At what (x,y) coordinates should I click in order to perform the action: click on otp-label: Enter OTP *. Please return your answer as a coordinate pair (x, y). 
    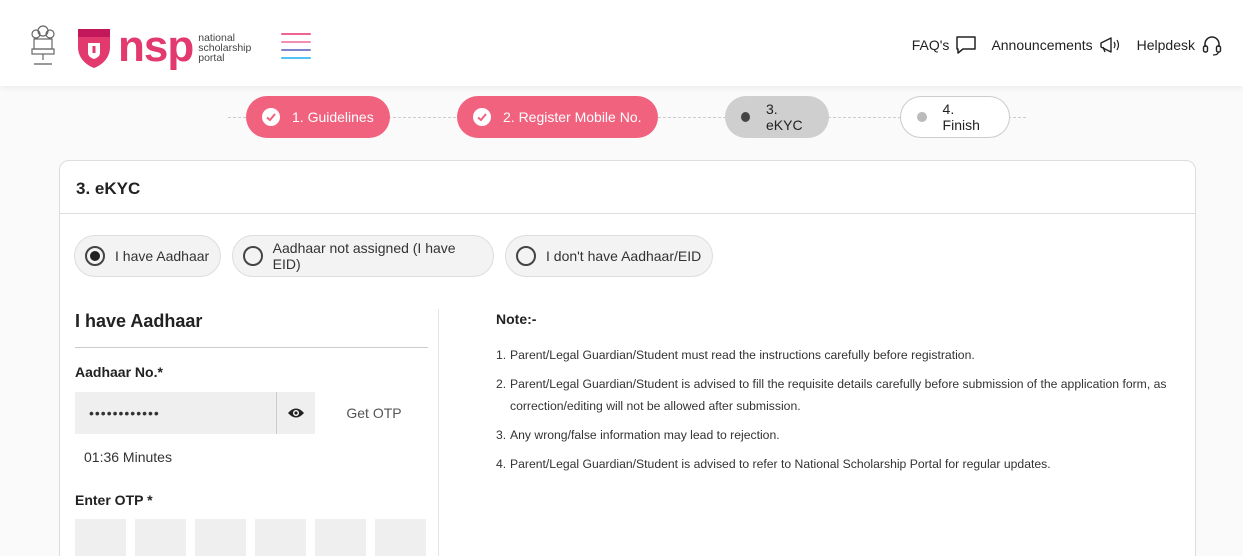
    Looking at the image, I should click on (114, 500).